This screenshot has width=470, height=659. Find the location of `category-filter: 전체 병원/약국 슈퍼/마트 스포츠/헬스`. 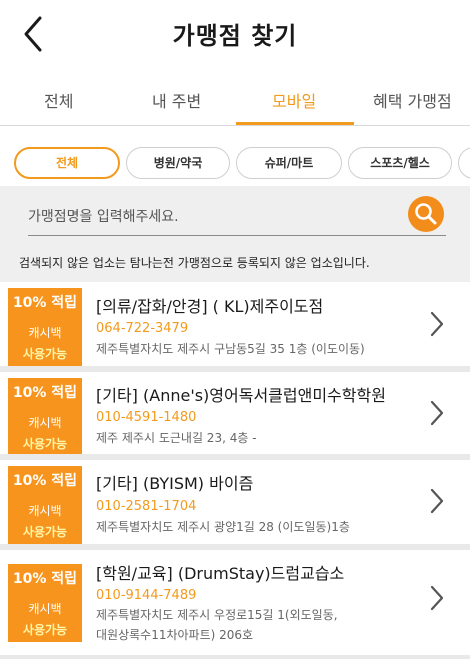

category-filter: 전체 병원/약국 슈퍼/마트 스포츠/헬스 is located at coordinates (235, 156).